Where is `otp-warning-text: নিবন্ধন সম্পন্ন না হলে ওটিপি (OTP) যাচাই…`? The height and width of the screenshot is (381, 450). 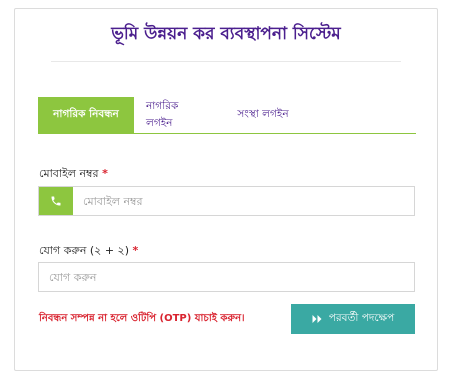
otp-warning-text: নিবন্ধন সম্পন্ন না হলে ওটিপি (OTP) যাচাই… is located at coordinates (142, 318).